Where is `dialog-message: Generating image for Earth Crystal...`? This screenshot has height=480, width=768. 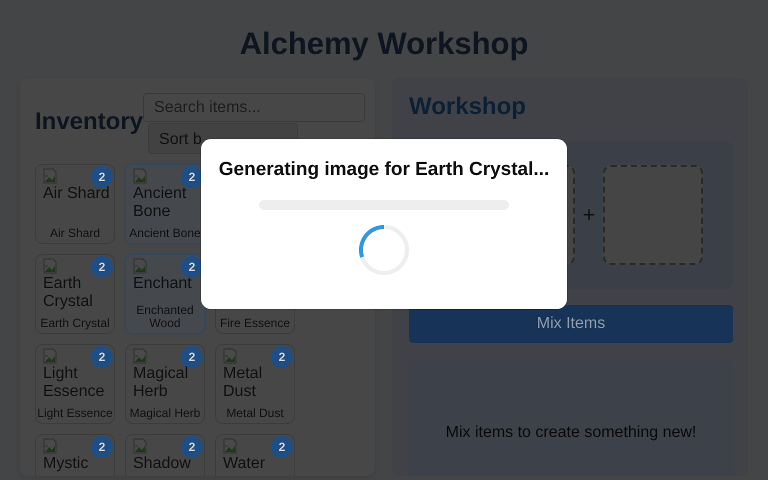
dialog-message: Generating image for Earth Crystal... is located at coordinates (384, 170).